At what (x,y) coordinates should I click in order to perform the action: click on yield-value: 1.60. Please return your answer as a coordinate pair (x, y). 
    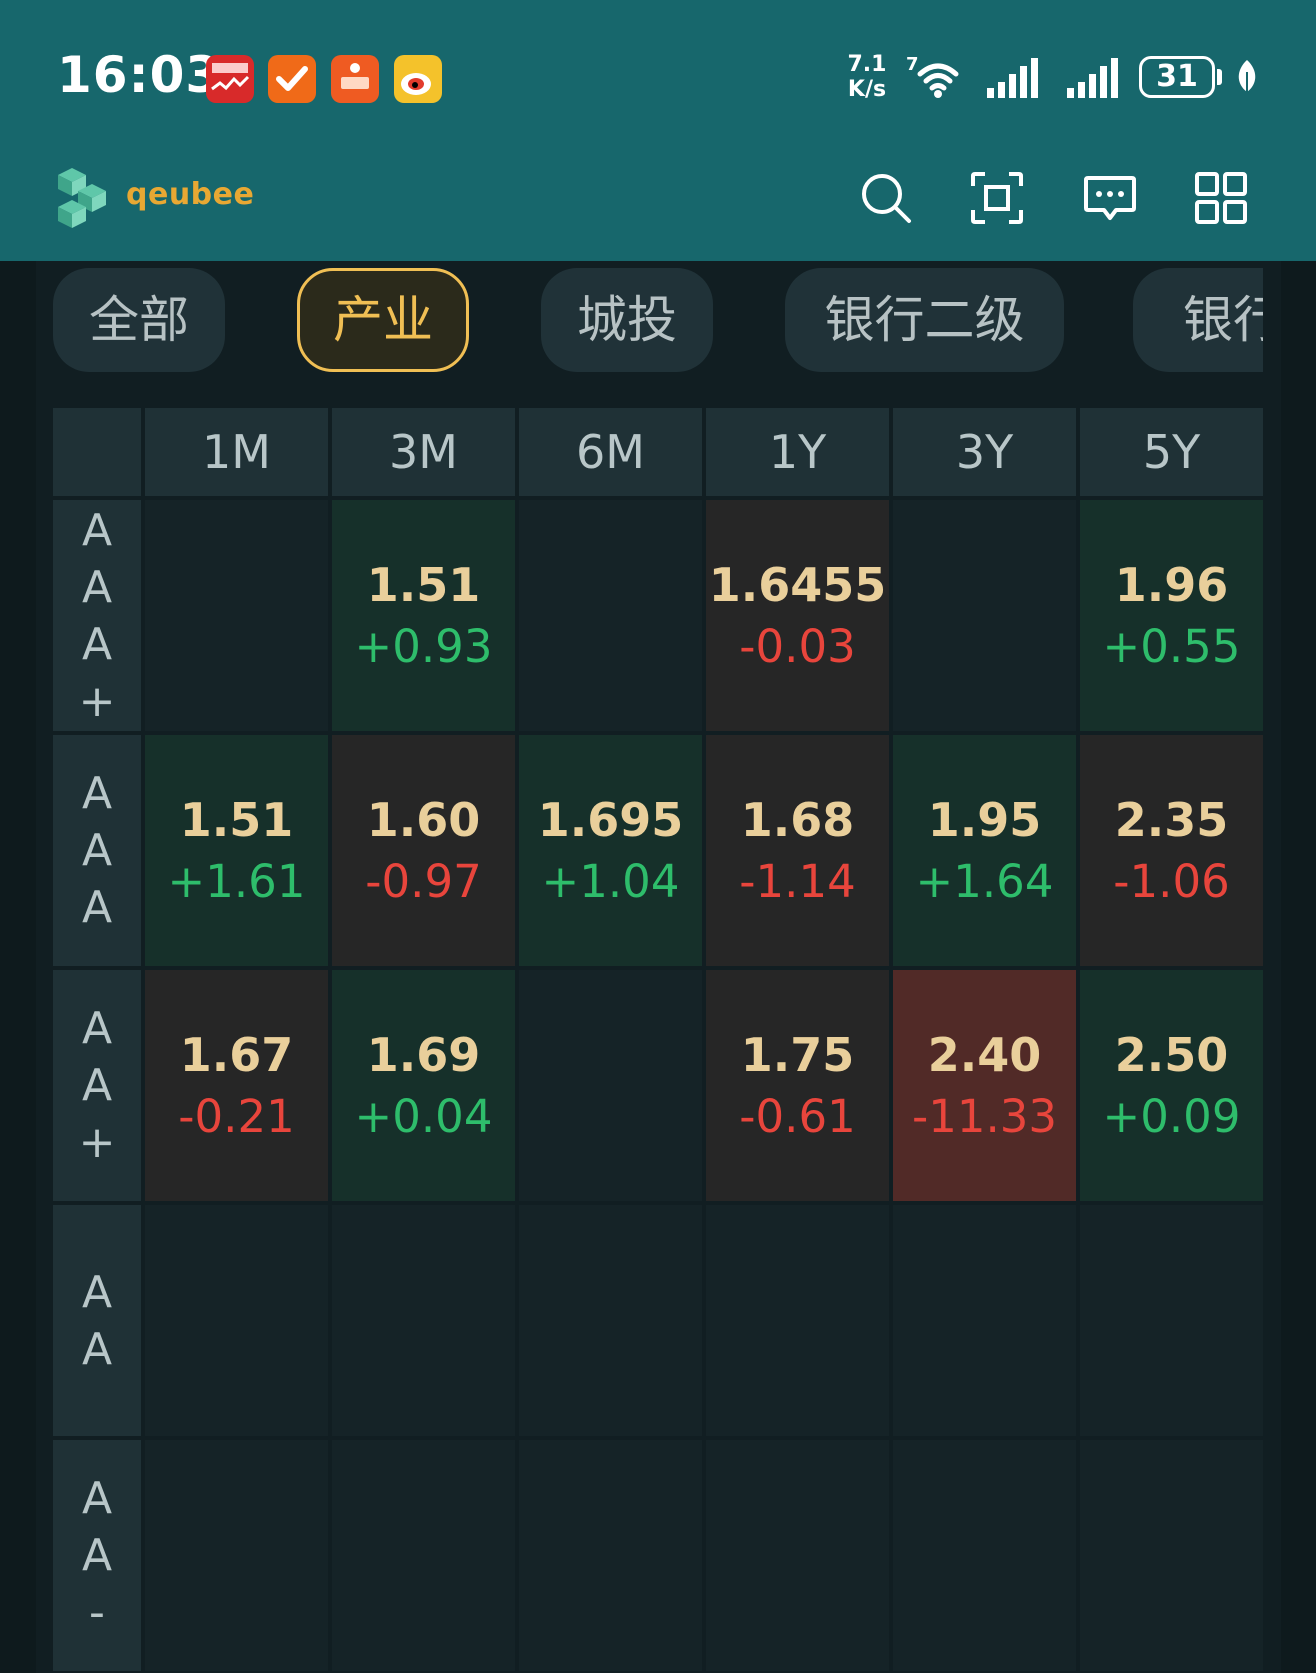
    Looking at the image, I should click on (423, 819).